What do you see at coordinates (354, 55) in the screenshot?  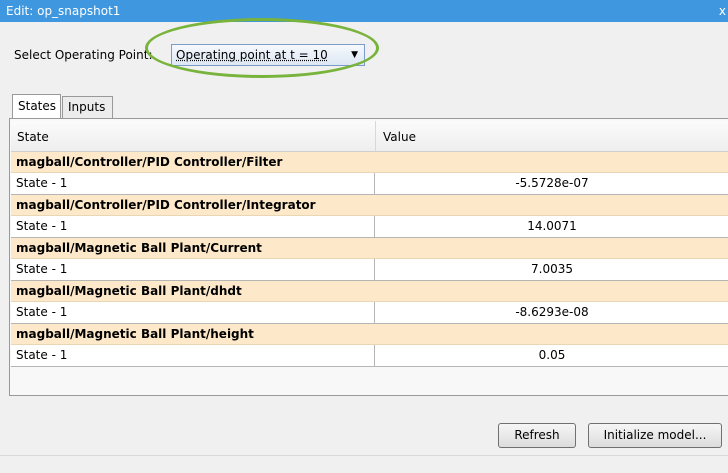 I see `chevron-down-icon: ▼` at bounding box center [354, 55].